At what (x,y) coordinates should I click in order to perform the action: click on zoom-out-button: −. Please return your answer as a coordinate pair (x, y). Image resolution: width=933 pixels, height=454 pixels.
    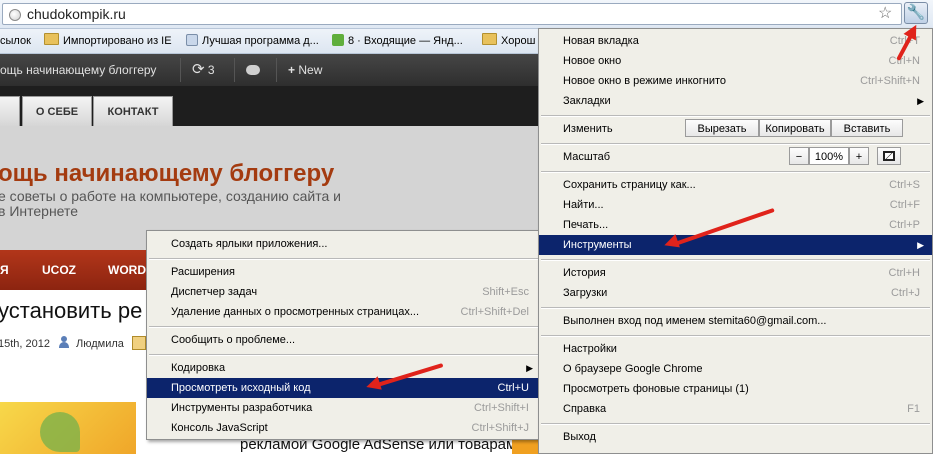
    Looking at the image, I should click on (799, 156).